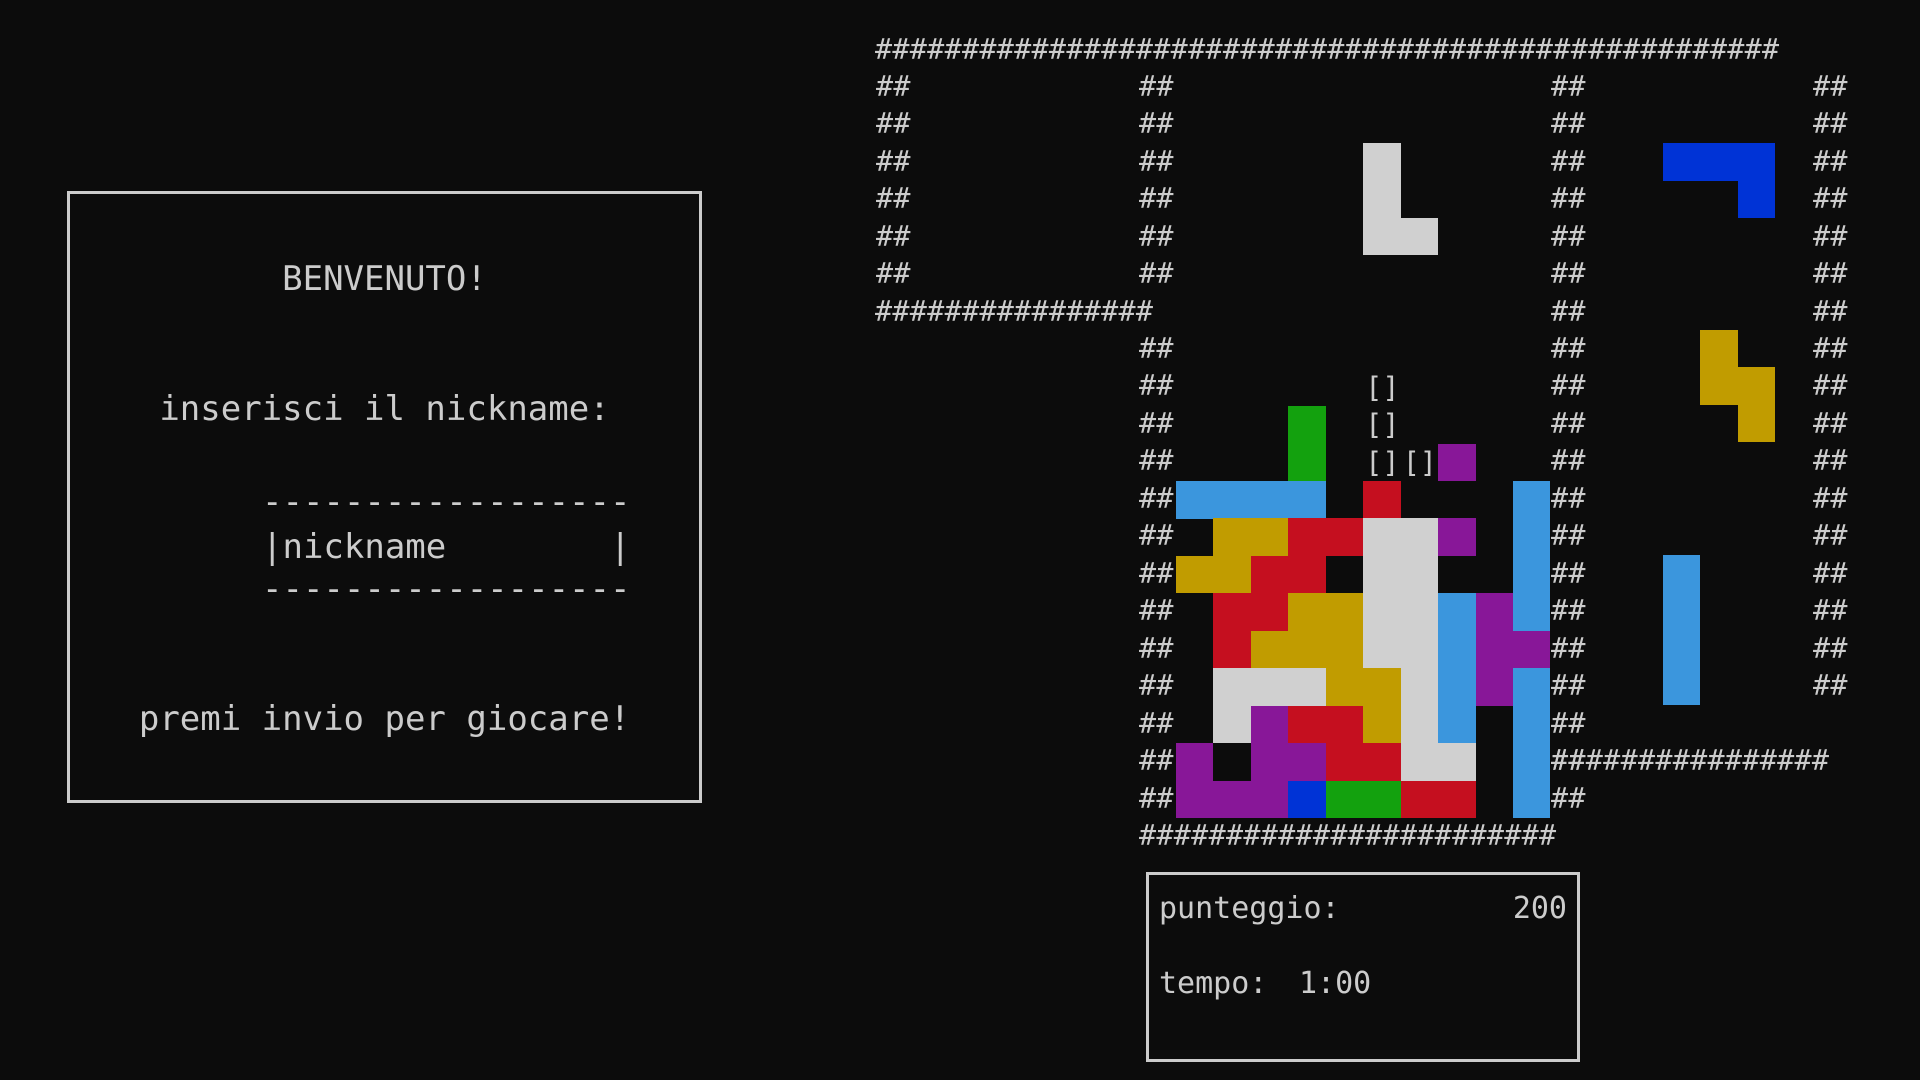 This screenshot has width=1920, height=1080. Describe the element at coordinates (446, 547) in the screenshot. I see `nickname-input: |nickname |` at that location.